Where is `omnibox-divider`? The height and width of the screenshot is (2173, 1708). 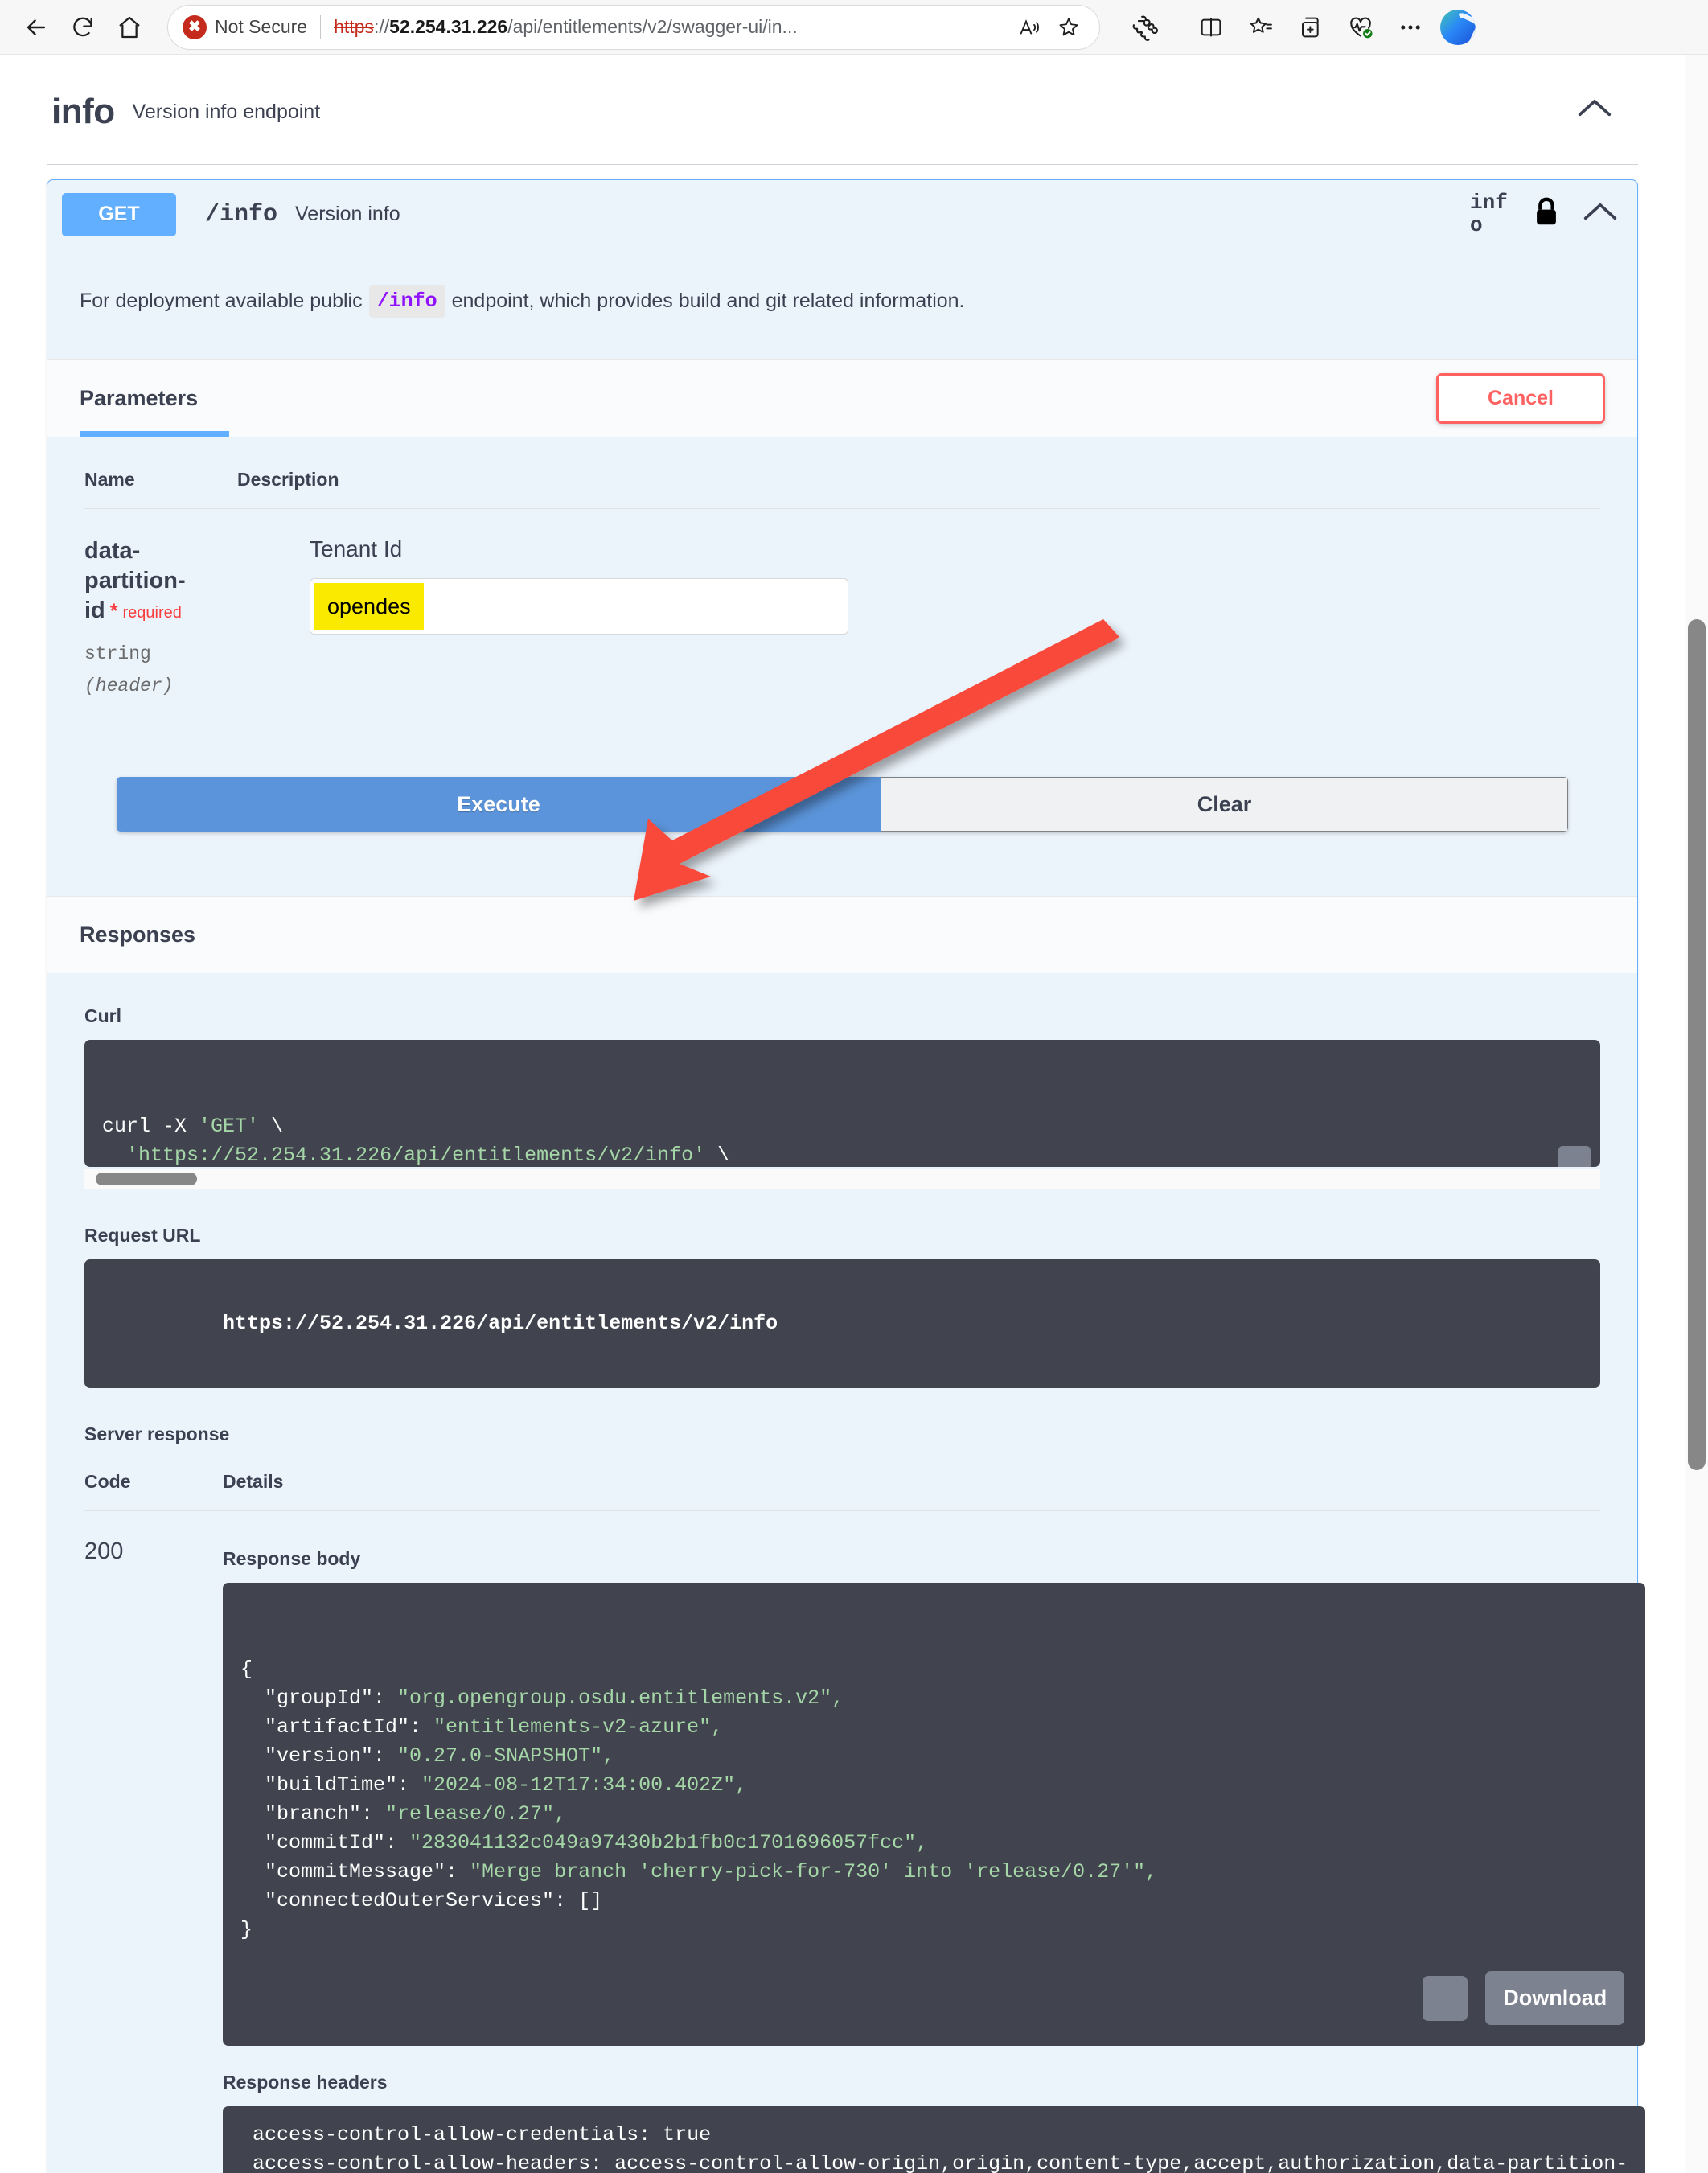 omnibox-divider is located at coordinates (321, 27).